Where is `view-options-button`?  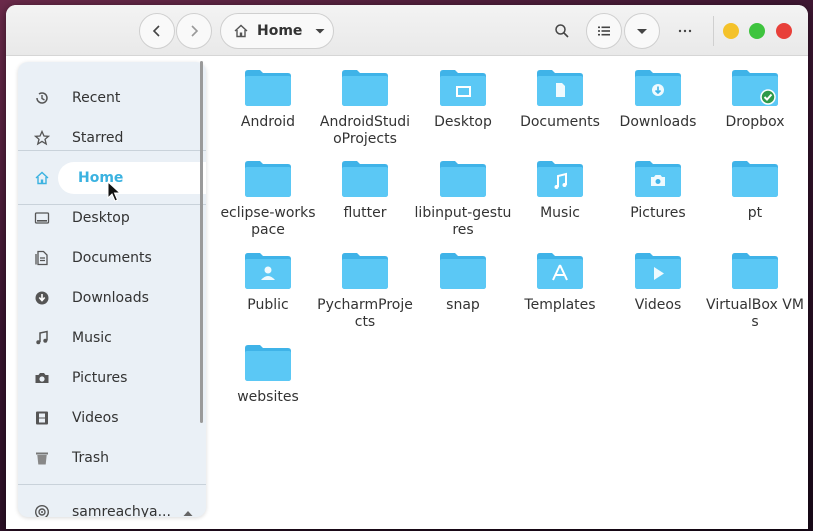
view-options-button is located at coordinates (642, 31).